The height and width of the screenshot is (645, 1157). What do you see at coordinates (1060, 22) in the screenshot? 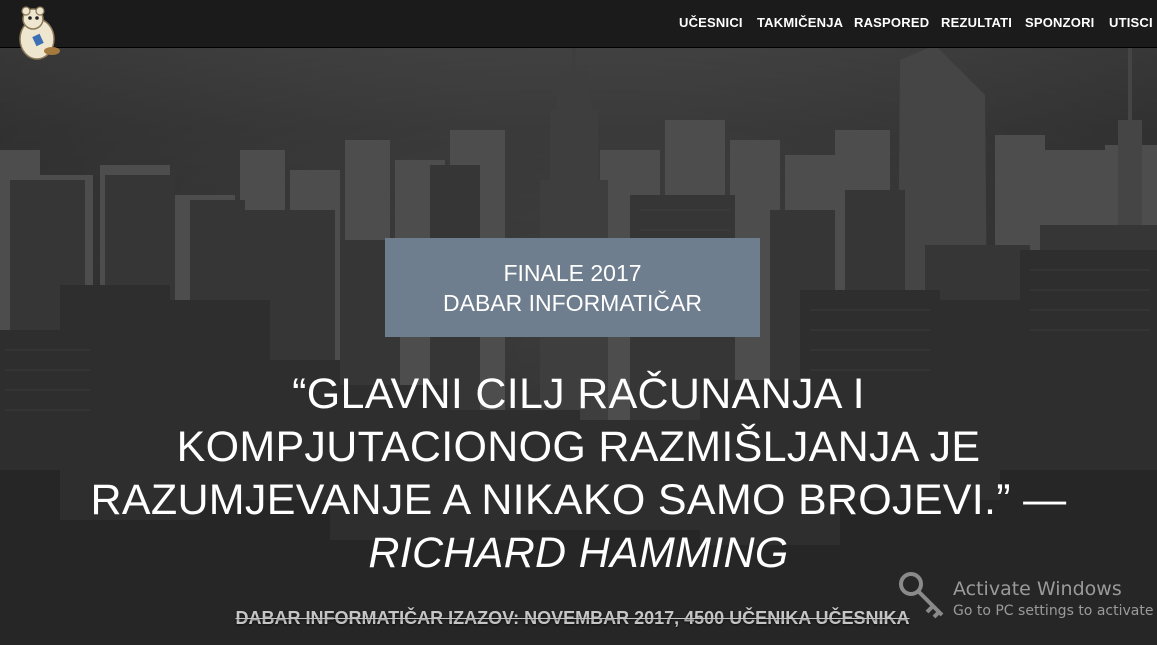
I see `nav-item-sponzori: SPONZORI` at bounding box center [1060, 22].